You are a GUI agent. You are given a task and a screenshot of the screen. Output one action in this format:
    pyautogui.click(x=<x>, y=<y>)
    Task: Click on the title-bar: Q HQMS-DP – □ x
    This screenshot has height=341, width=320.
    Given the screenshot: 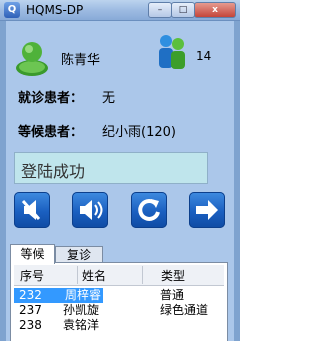 What is the action you would take?
    pyautogui.click(x=120, y=10)
    